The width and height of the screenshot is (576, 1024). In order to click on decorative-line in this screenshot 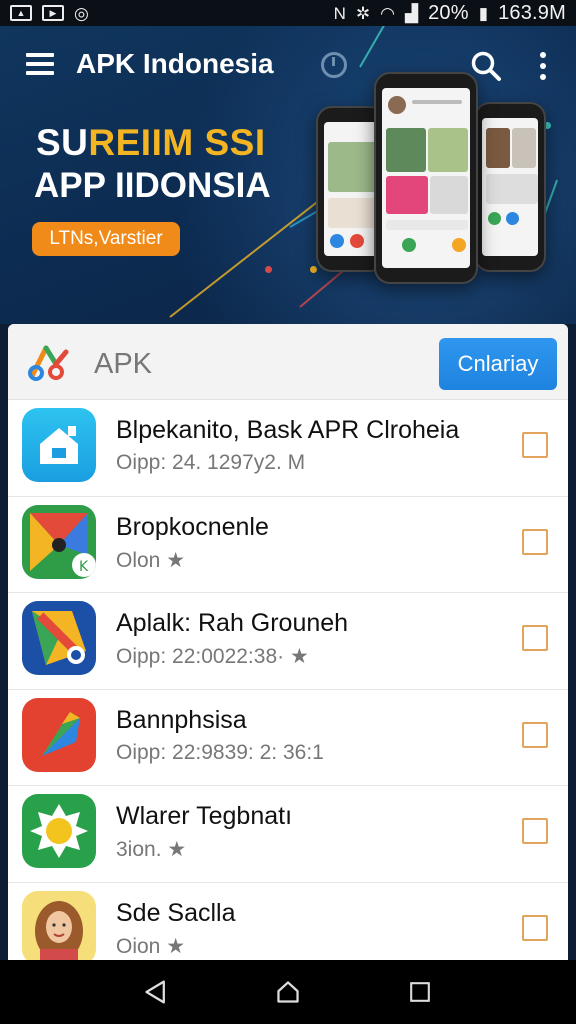, I will do `click(323, 287)`.